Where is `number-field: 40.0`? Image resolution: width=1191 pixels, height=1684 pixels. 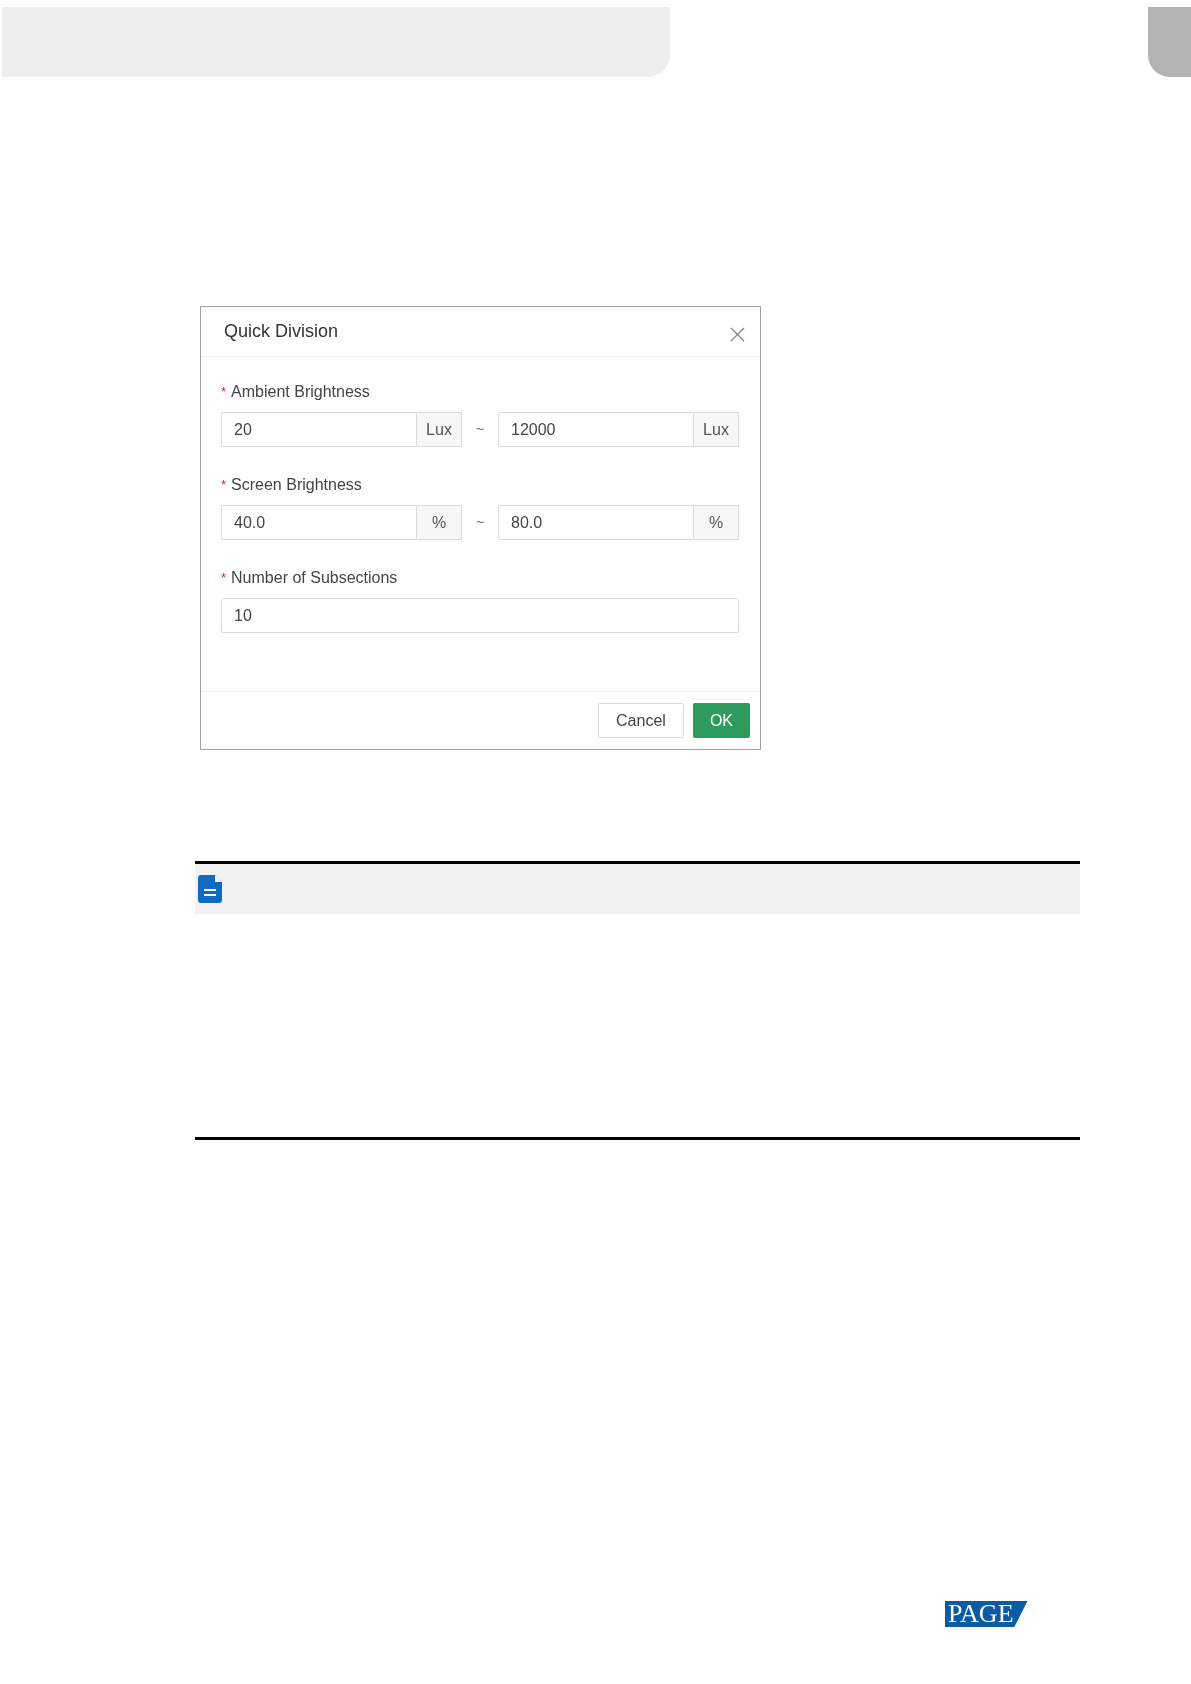 number-field: 40.0 is located at coordinates (319, 522).